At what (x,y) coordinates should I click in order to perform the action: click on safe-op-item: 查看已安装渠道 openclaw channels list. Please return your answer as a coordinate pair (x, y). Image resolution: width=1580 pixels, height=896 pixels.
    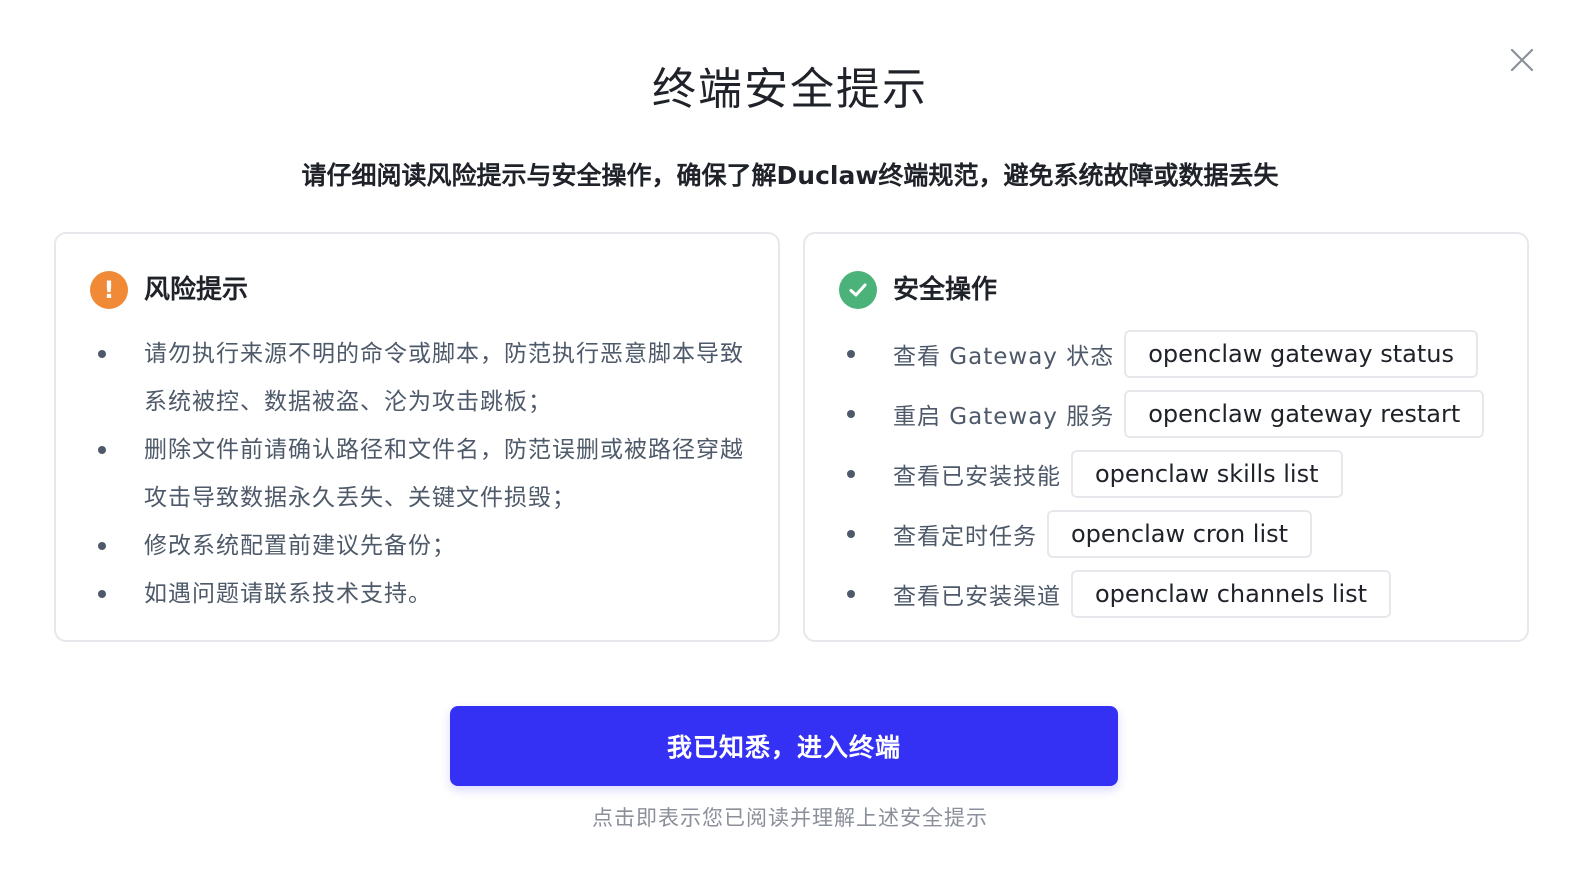
    Looking at the image, I should click on (1179, 594).